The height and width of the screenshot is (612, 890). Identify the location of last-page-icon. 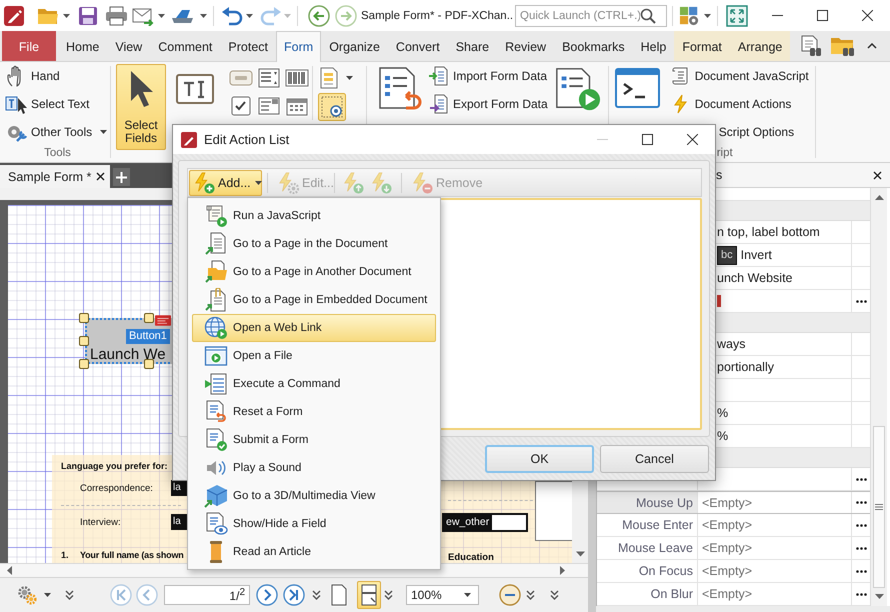
(294, 595).